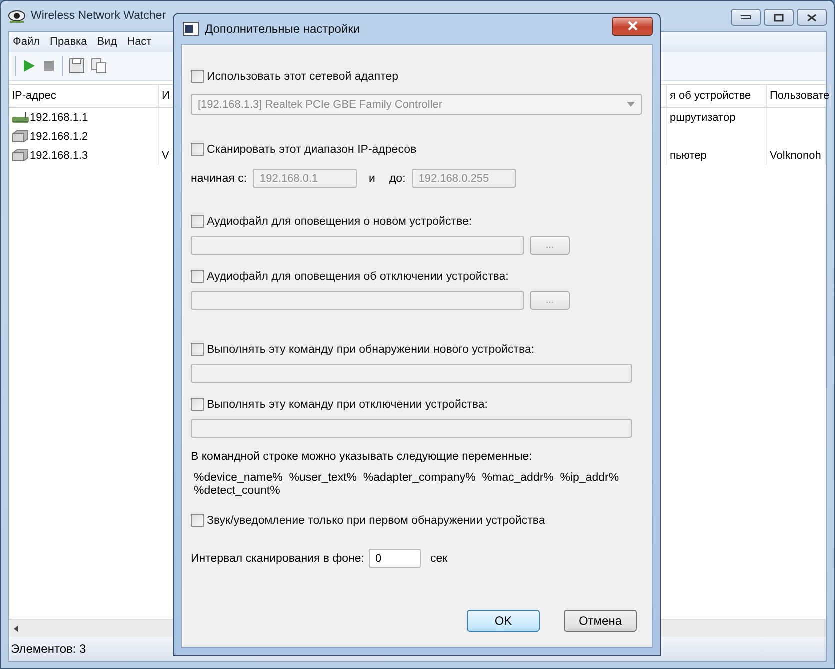 This screenshot has height=669, width=835. What do you see at coordinates (59, 118) in the screenshot?
I see `table-cell: 192.168.1.1` at bounding box center [59, 118].